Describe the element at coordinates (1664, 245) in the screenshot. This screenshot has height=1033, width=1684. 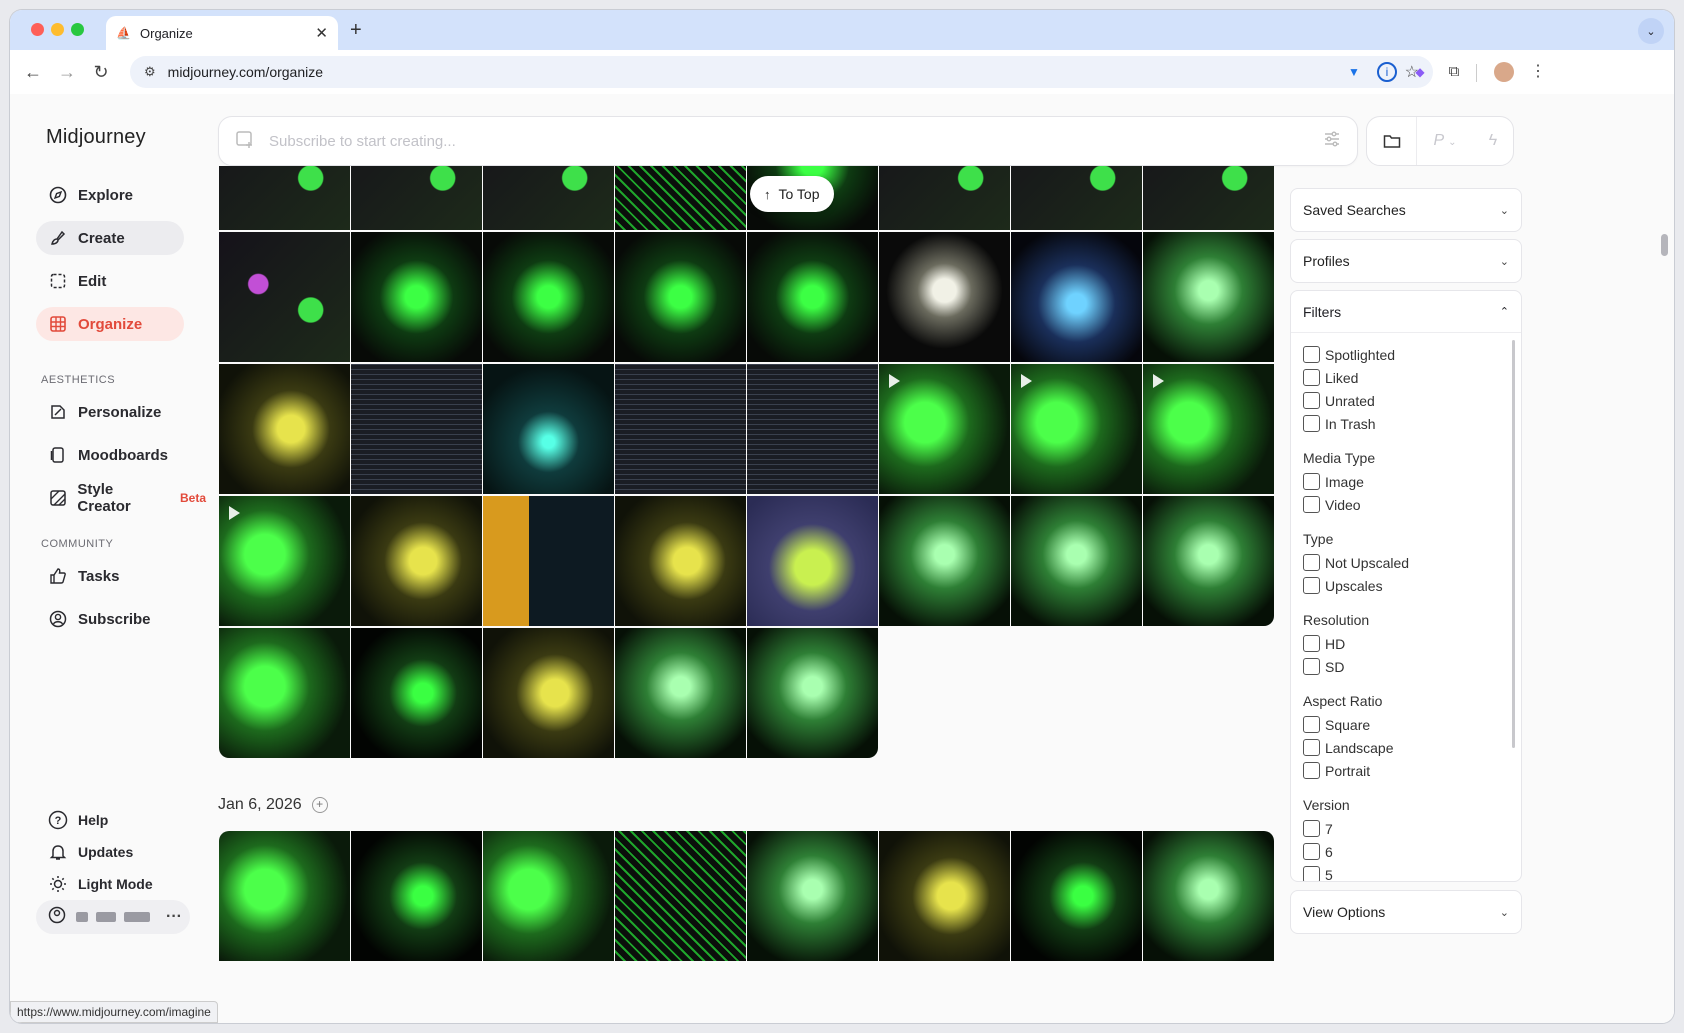
I see `page-scrollbar` at that location.